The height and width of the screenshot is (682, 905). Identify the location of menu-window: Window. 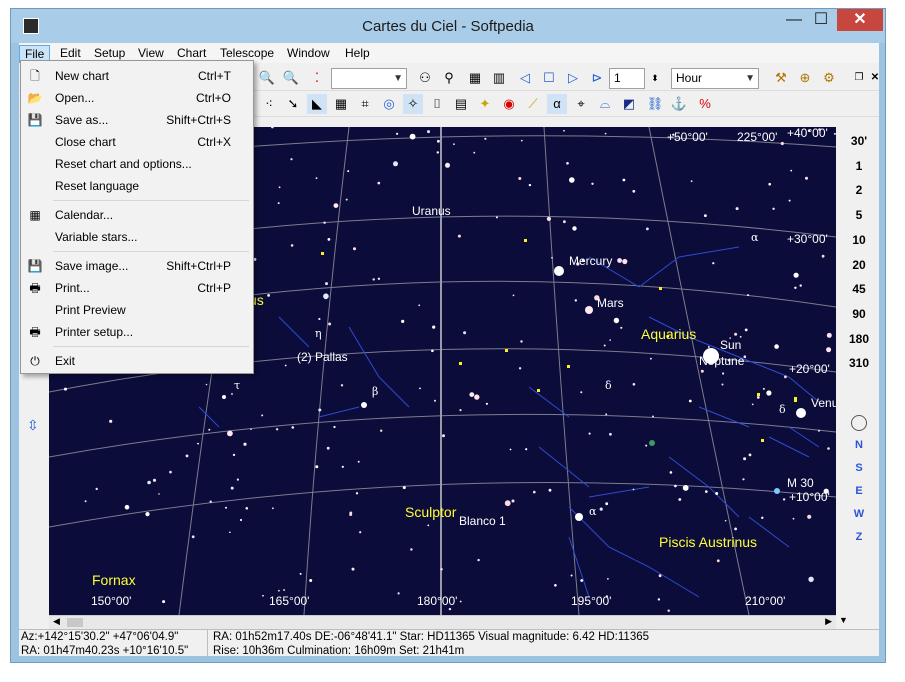
(308, 54).